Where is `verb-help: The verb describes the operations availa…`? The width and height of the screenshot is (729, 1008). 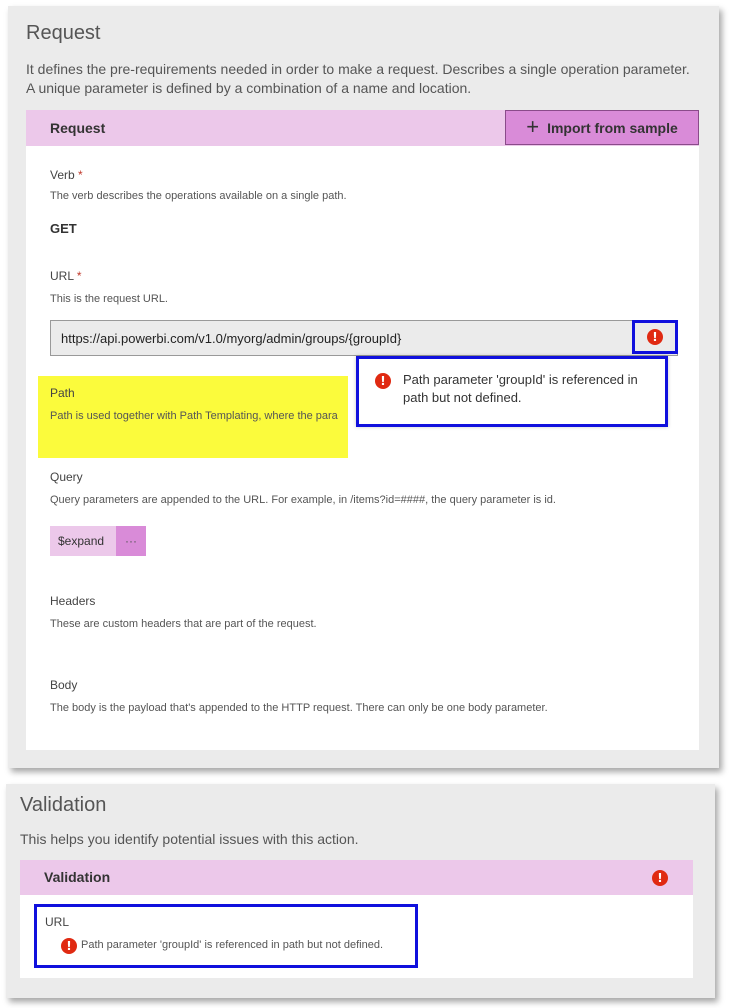 verb-help: The verb describes the operations availa… is located at coordinates (198, 196).